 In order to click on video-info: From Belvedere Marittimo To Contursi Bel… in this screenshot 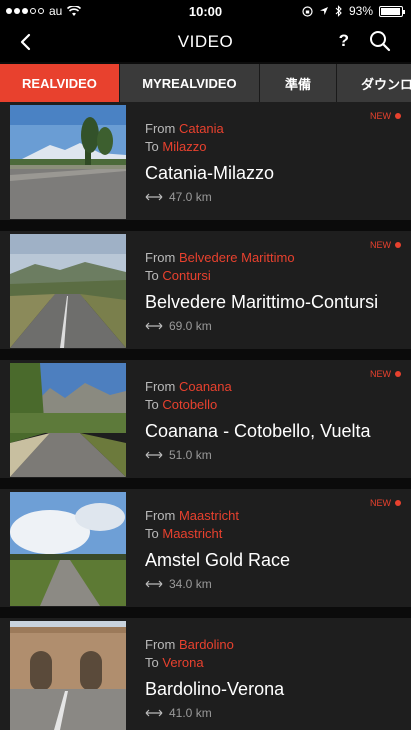, I will do `click(261, 291)`.